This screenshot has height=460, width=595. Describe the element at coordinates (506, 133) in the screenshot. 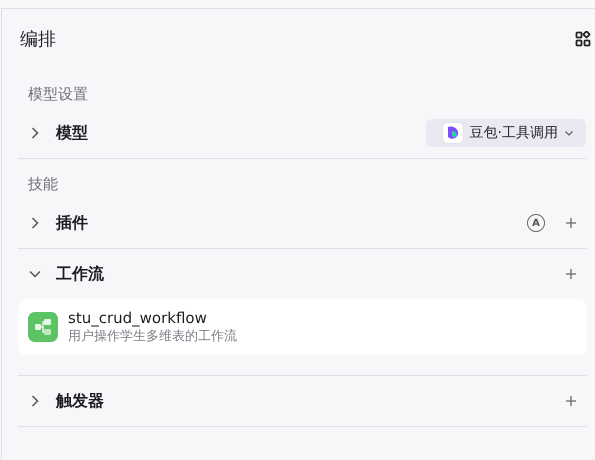

I see `model-selector: 豆包·工具调用` at that location.